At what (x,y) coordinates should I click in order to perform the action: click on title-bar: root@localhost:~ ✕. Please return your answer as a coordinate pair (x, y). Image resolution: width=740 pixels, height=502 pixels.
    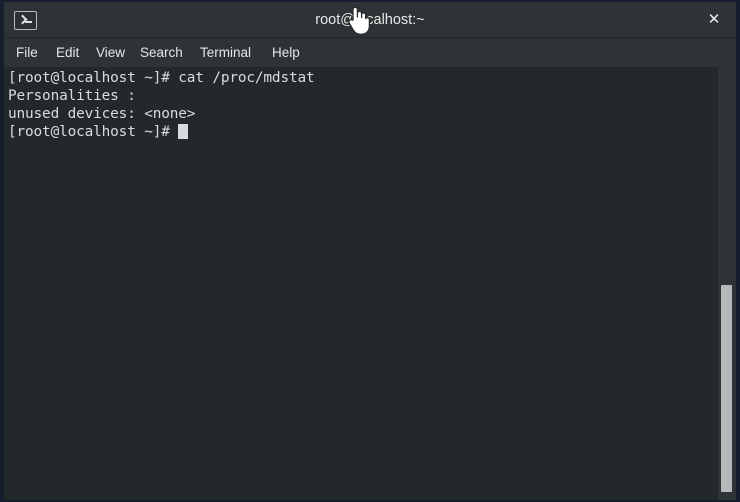
    Looking at the image, I should click on (370, 20).